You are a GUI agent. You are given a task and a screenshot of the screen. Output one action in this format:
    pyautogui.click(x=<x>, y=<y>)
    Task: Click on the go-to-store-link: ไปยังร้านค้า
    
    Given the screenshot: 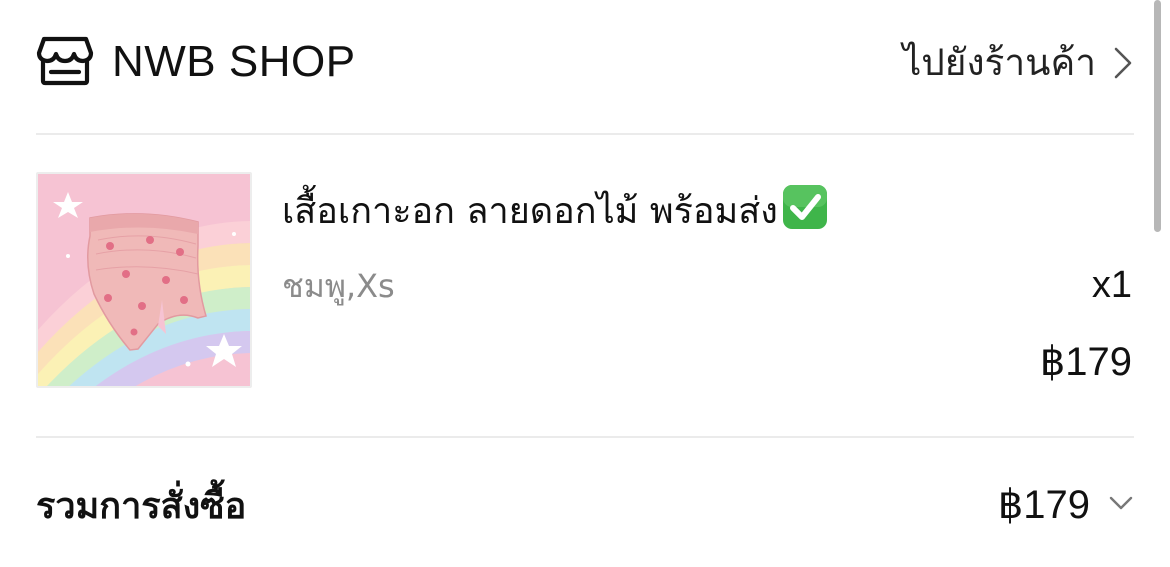 What is the action you would take?
    pyautogui.click(x=1018, y=63)
    